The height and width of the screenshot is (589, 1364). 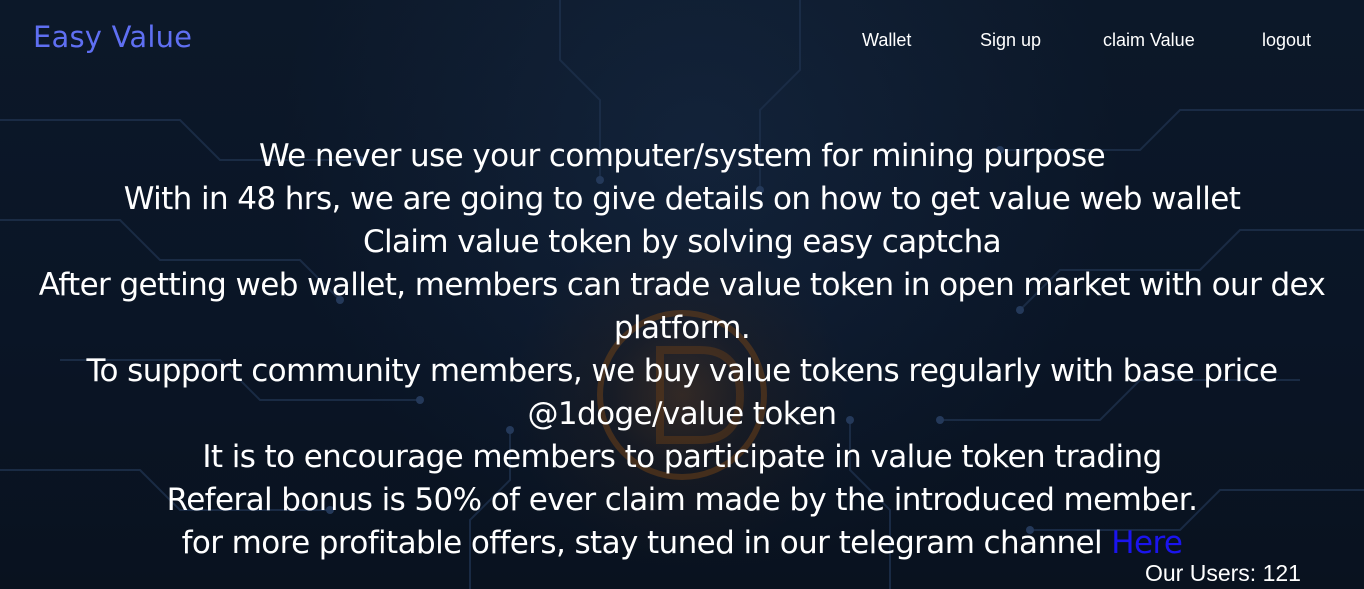 What do you see at coordinates (1149, 40) in the screenshot?
I see `nav-claim-value-link: claim Value` at bounding box center [1149, 40].